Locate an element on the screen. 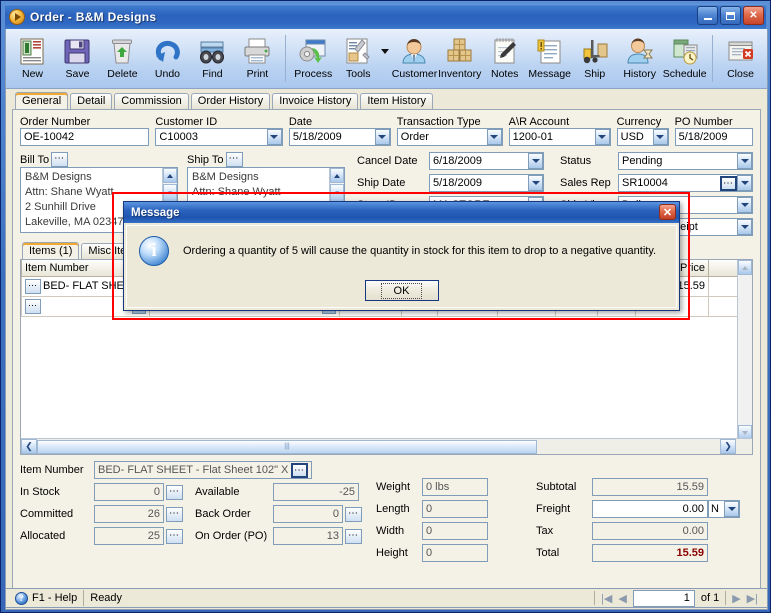 The image size is (771, 613). nav-next-icon: ▶ is located at coordinates (736, 598).